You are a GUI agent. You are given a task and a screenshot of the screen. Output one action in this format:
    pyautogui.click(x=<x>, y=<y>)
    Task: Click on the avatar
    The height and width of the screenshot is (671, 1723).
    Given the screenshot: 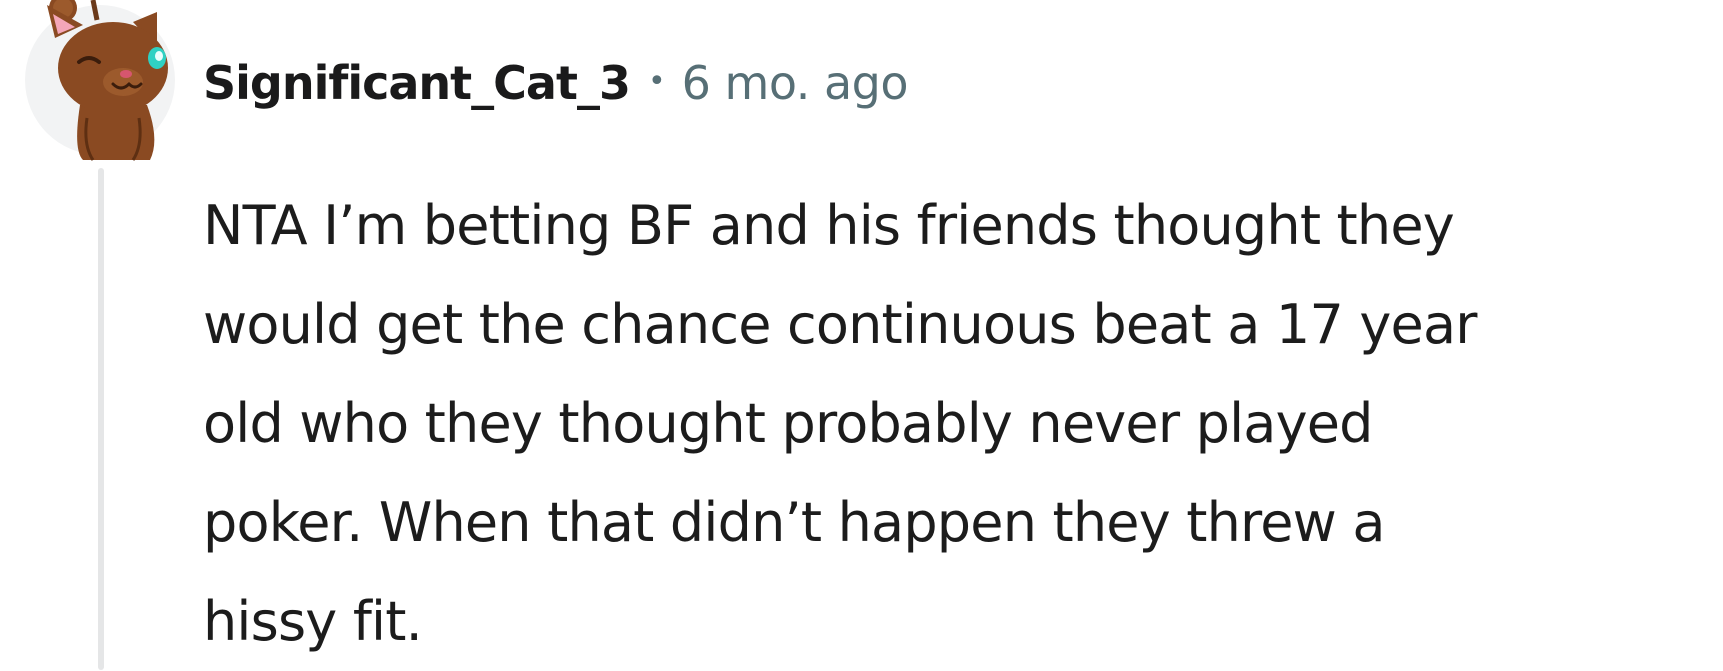 What is the action you would take?
    pyautogui.click(x=105, y=80)
    